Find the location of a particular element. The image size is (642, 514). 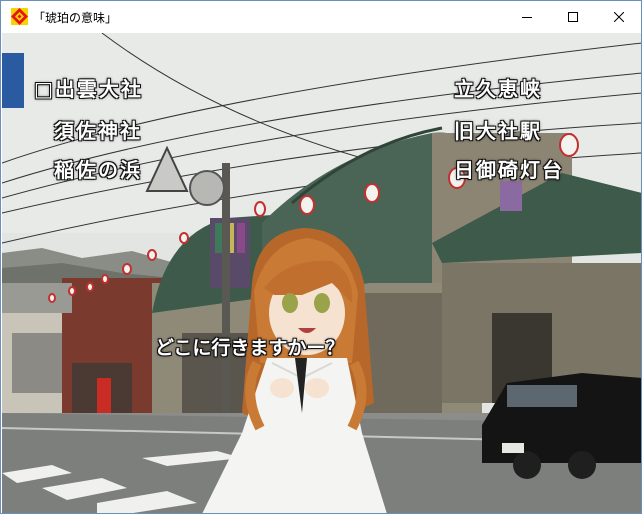

title-bar: 「琥珀の意味」 is located at coordinates (321, 17).